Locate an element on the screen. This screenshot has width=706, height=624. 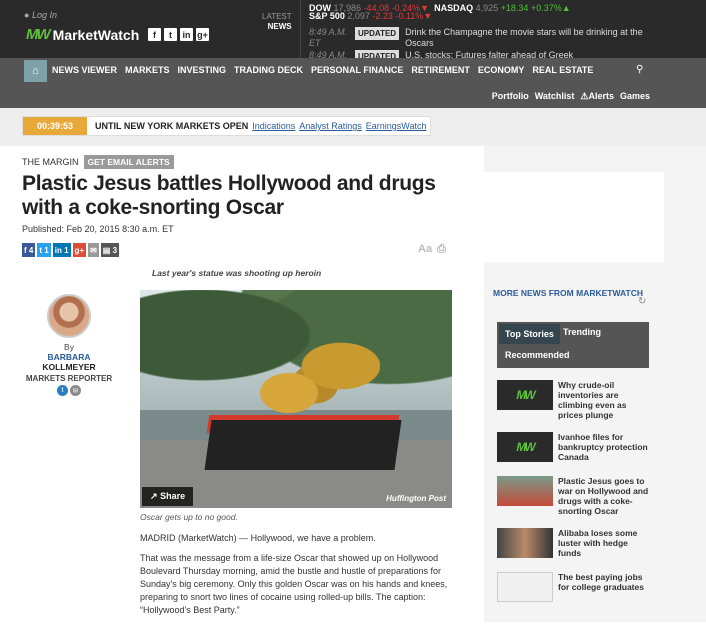
marketwatch-logo: MW MarketWatch is located at coordinates (82, 34).